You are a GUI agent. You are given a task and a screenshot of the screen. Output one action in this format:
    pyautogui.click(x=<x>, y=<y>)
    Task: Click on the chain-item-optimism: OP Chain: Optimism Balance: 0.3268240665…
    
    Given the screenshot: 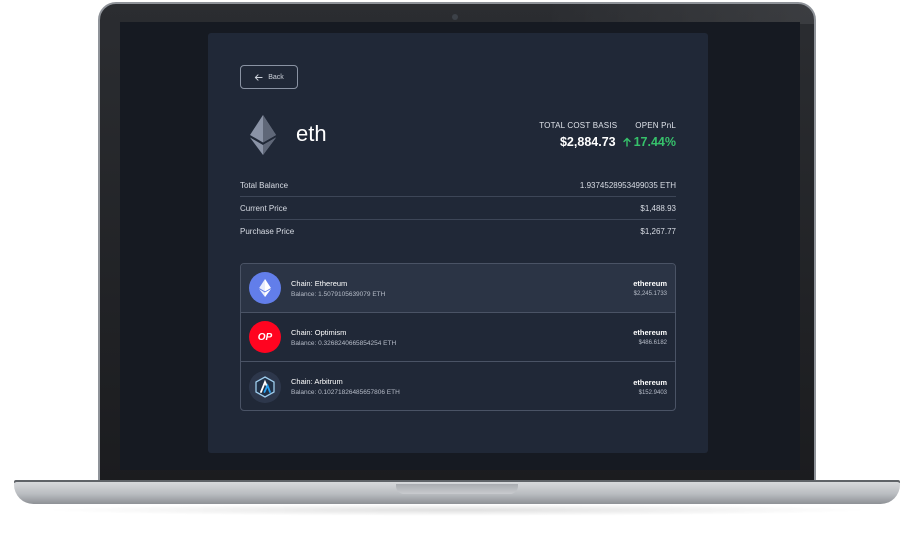 What is the action you would take?
    pyautogui.click(x=458, y=337)
    